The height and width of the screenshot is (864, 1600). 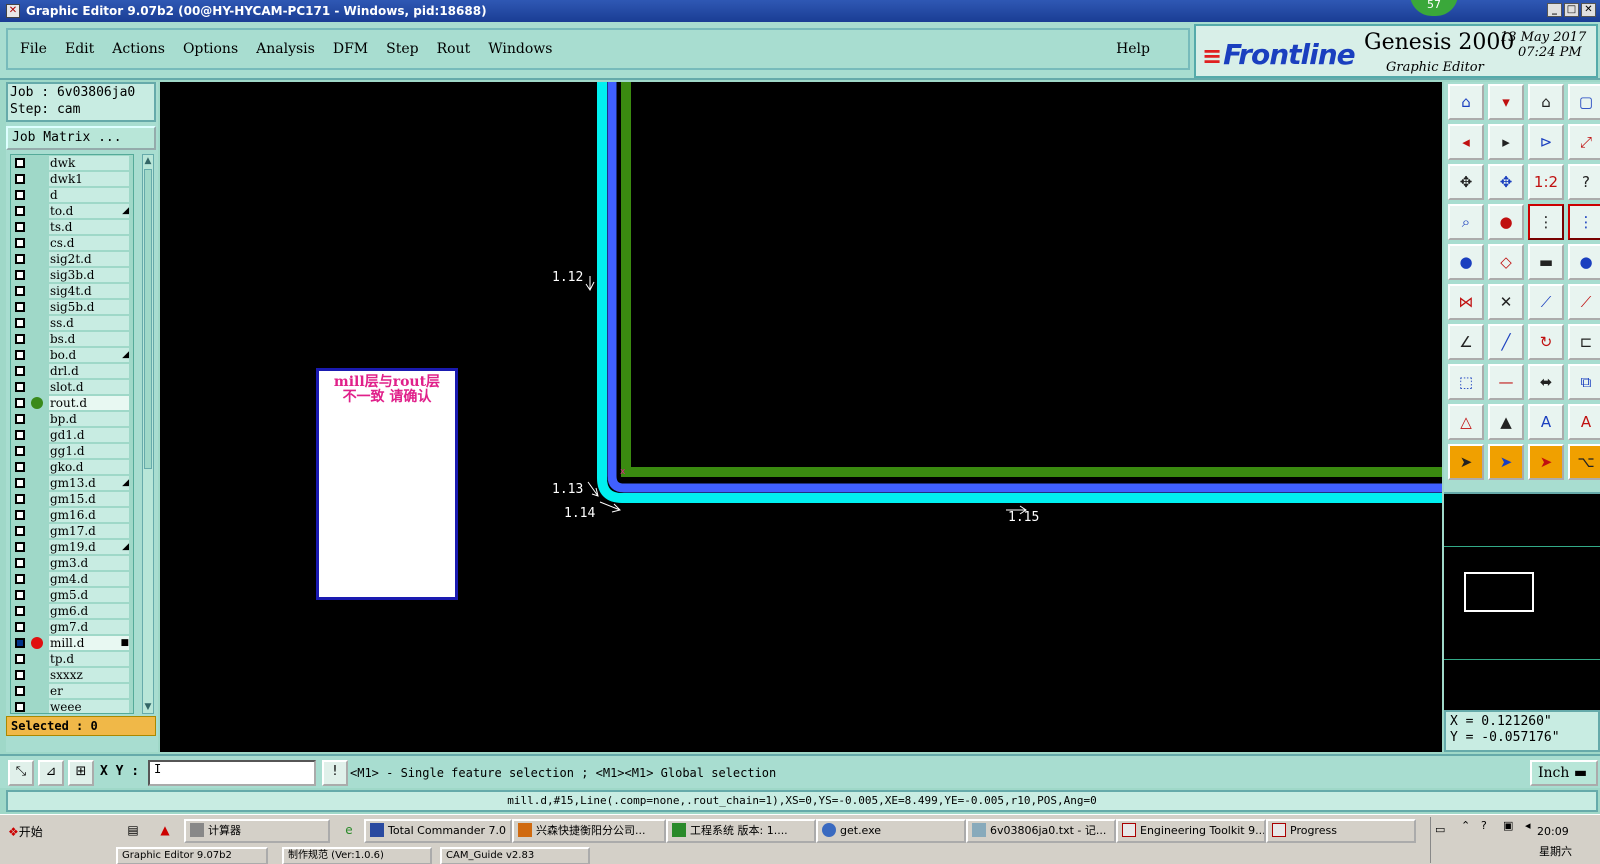 What do you see at coordinates (1466, 462) in the screenshot?
I see `select-arrow-icon: ➤` at bounding box center [1466, 462].